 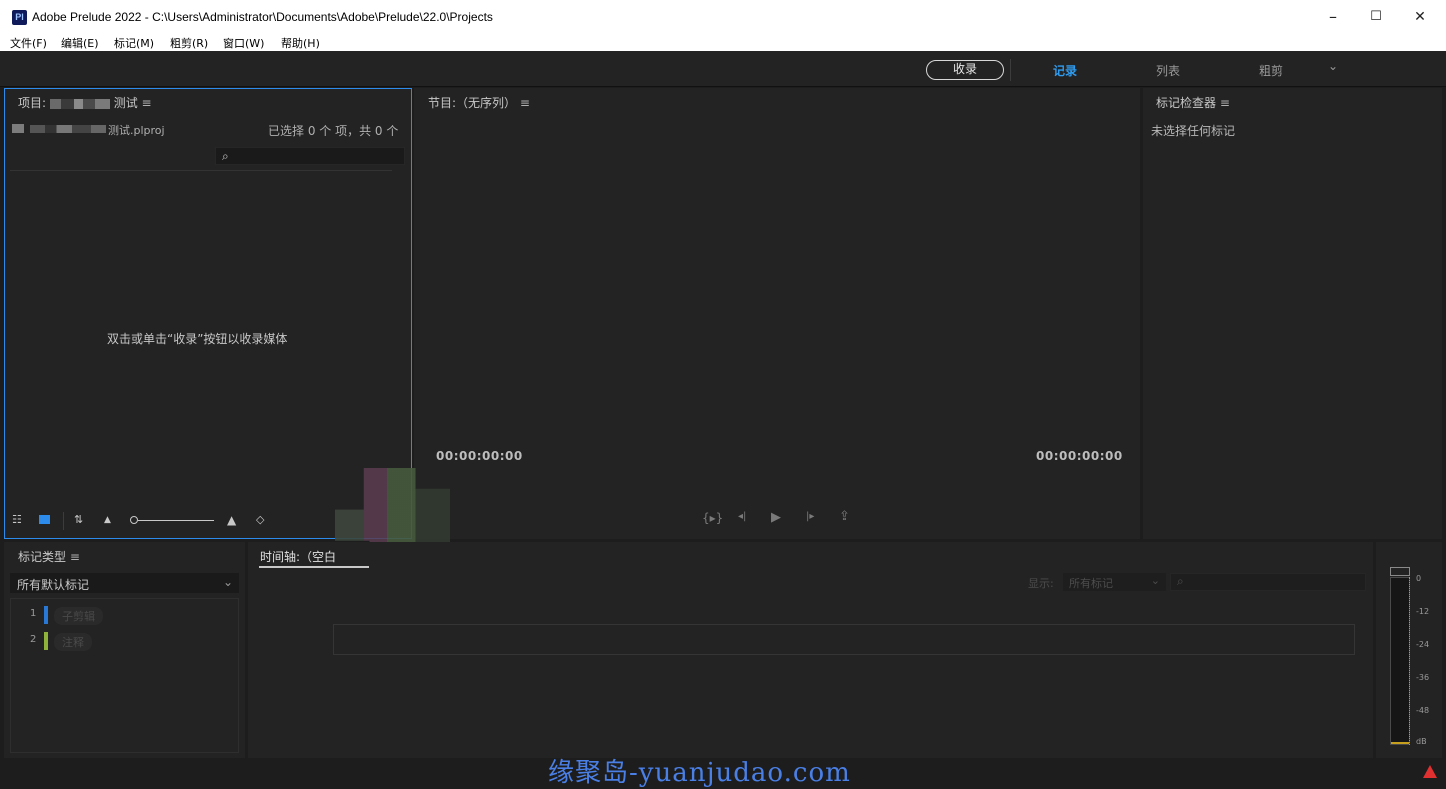 What do you see at coordinates (314, 567) in the screenshot?
I see `timeline-tab-underline` at bounding box center [314, 567].